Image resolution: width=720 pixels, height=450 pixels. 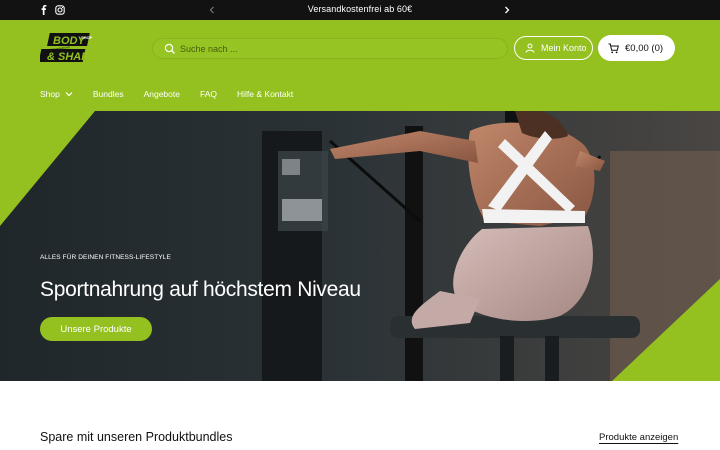 I want to click on nav-item-hilfe-kontakt-label: Hilfe & Kontakt, so click(x=265, y=94).